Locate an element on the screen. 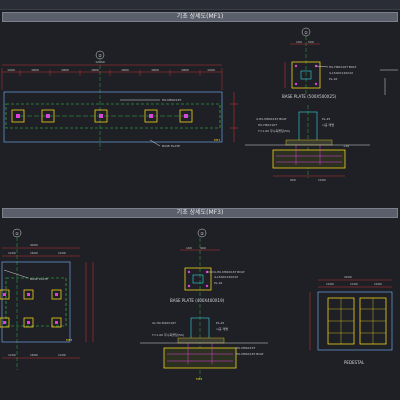 The image size is (400, 400). bottom-section-footing is located at coordinates (200, 358).